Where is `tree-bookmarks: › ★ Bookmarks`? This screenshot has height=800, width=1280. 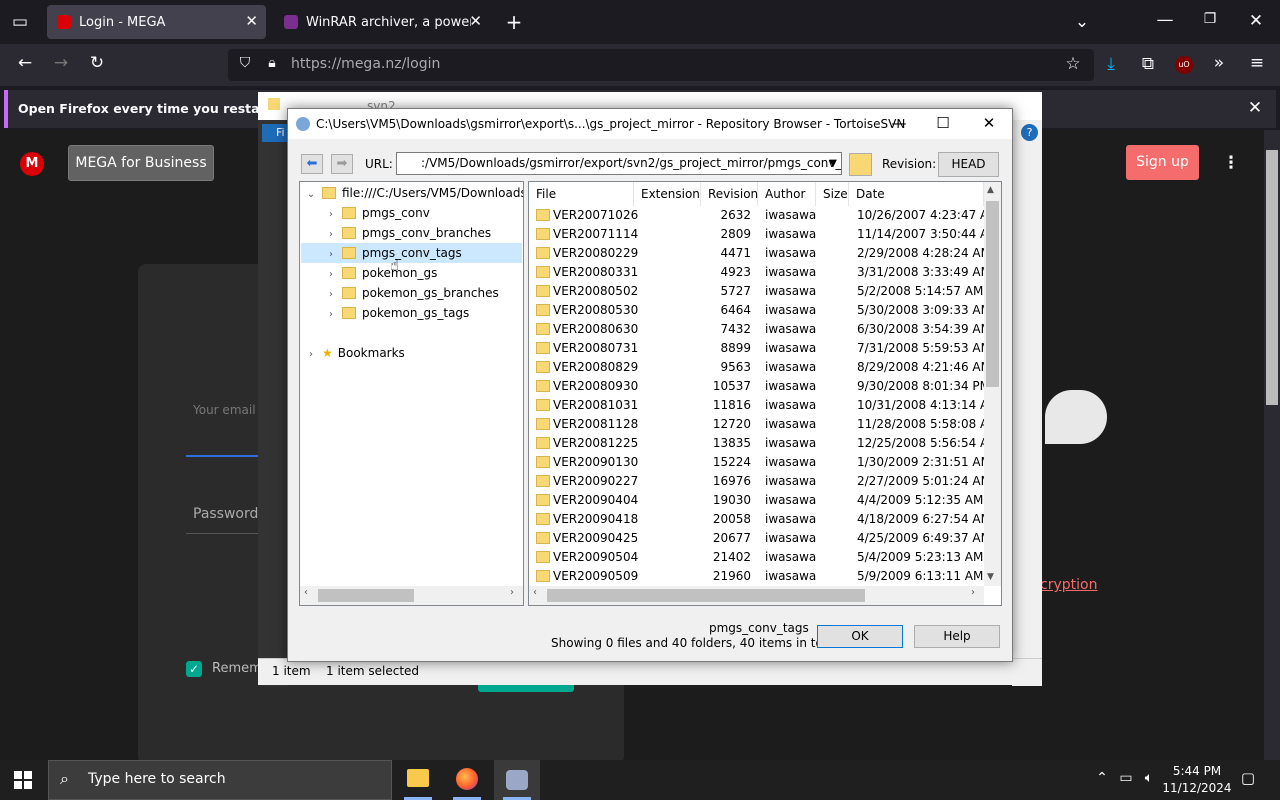 tree-bookmarks: › ★ Bookmarks is located at coordinates (354, 353).